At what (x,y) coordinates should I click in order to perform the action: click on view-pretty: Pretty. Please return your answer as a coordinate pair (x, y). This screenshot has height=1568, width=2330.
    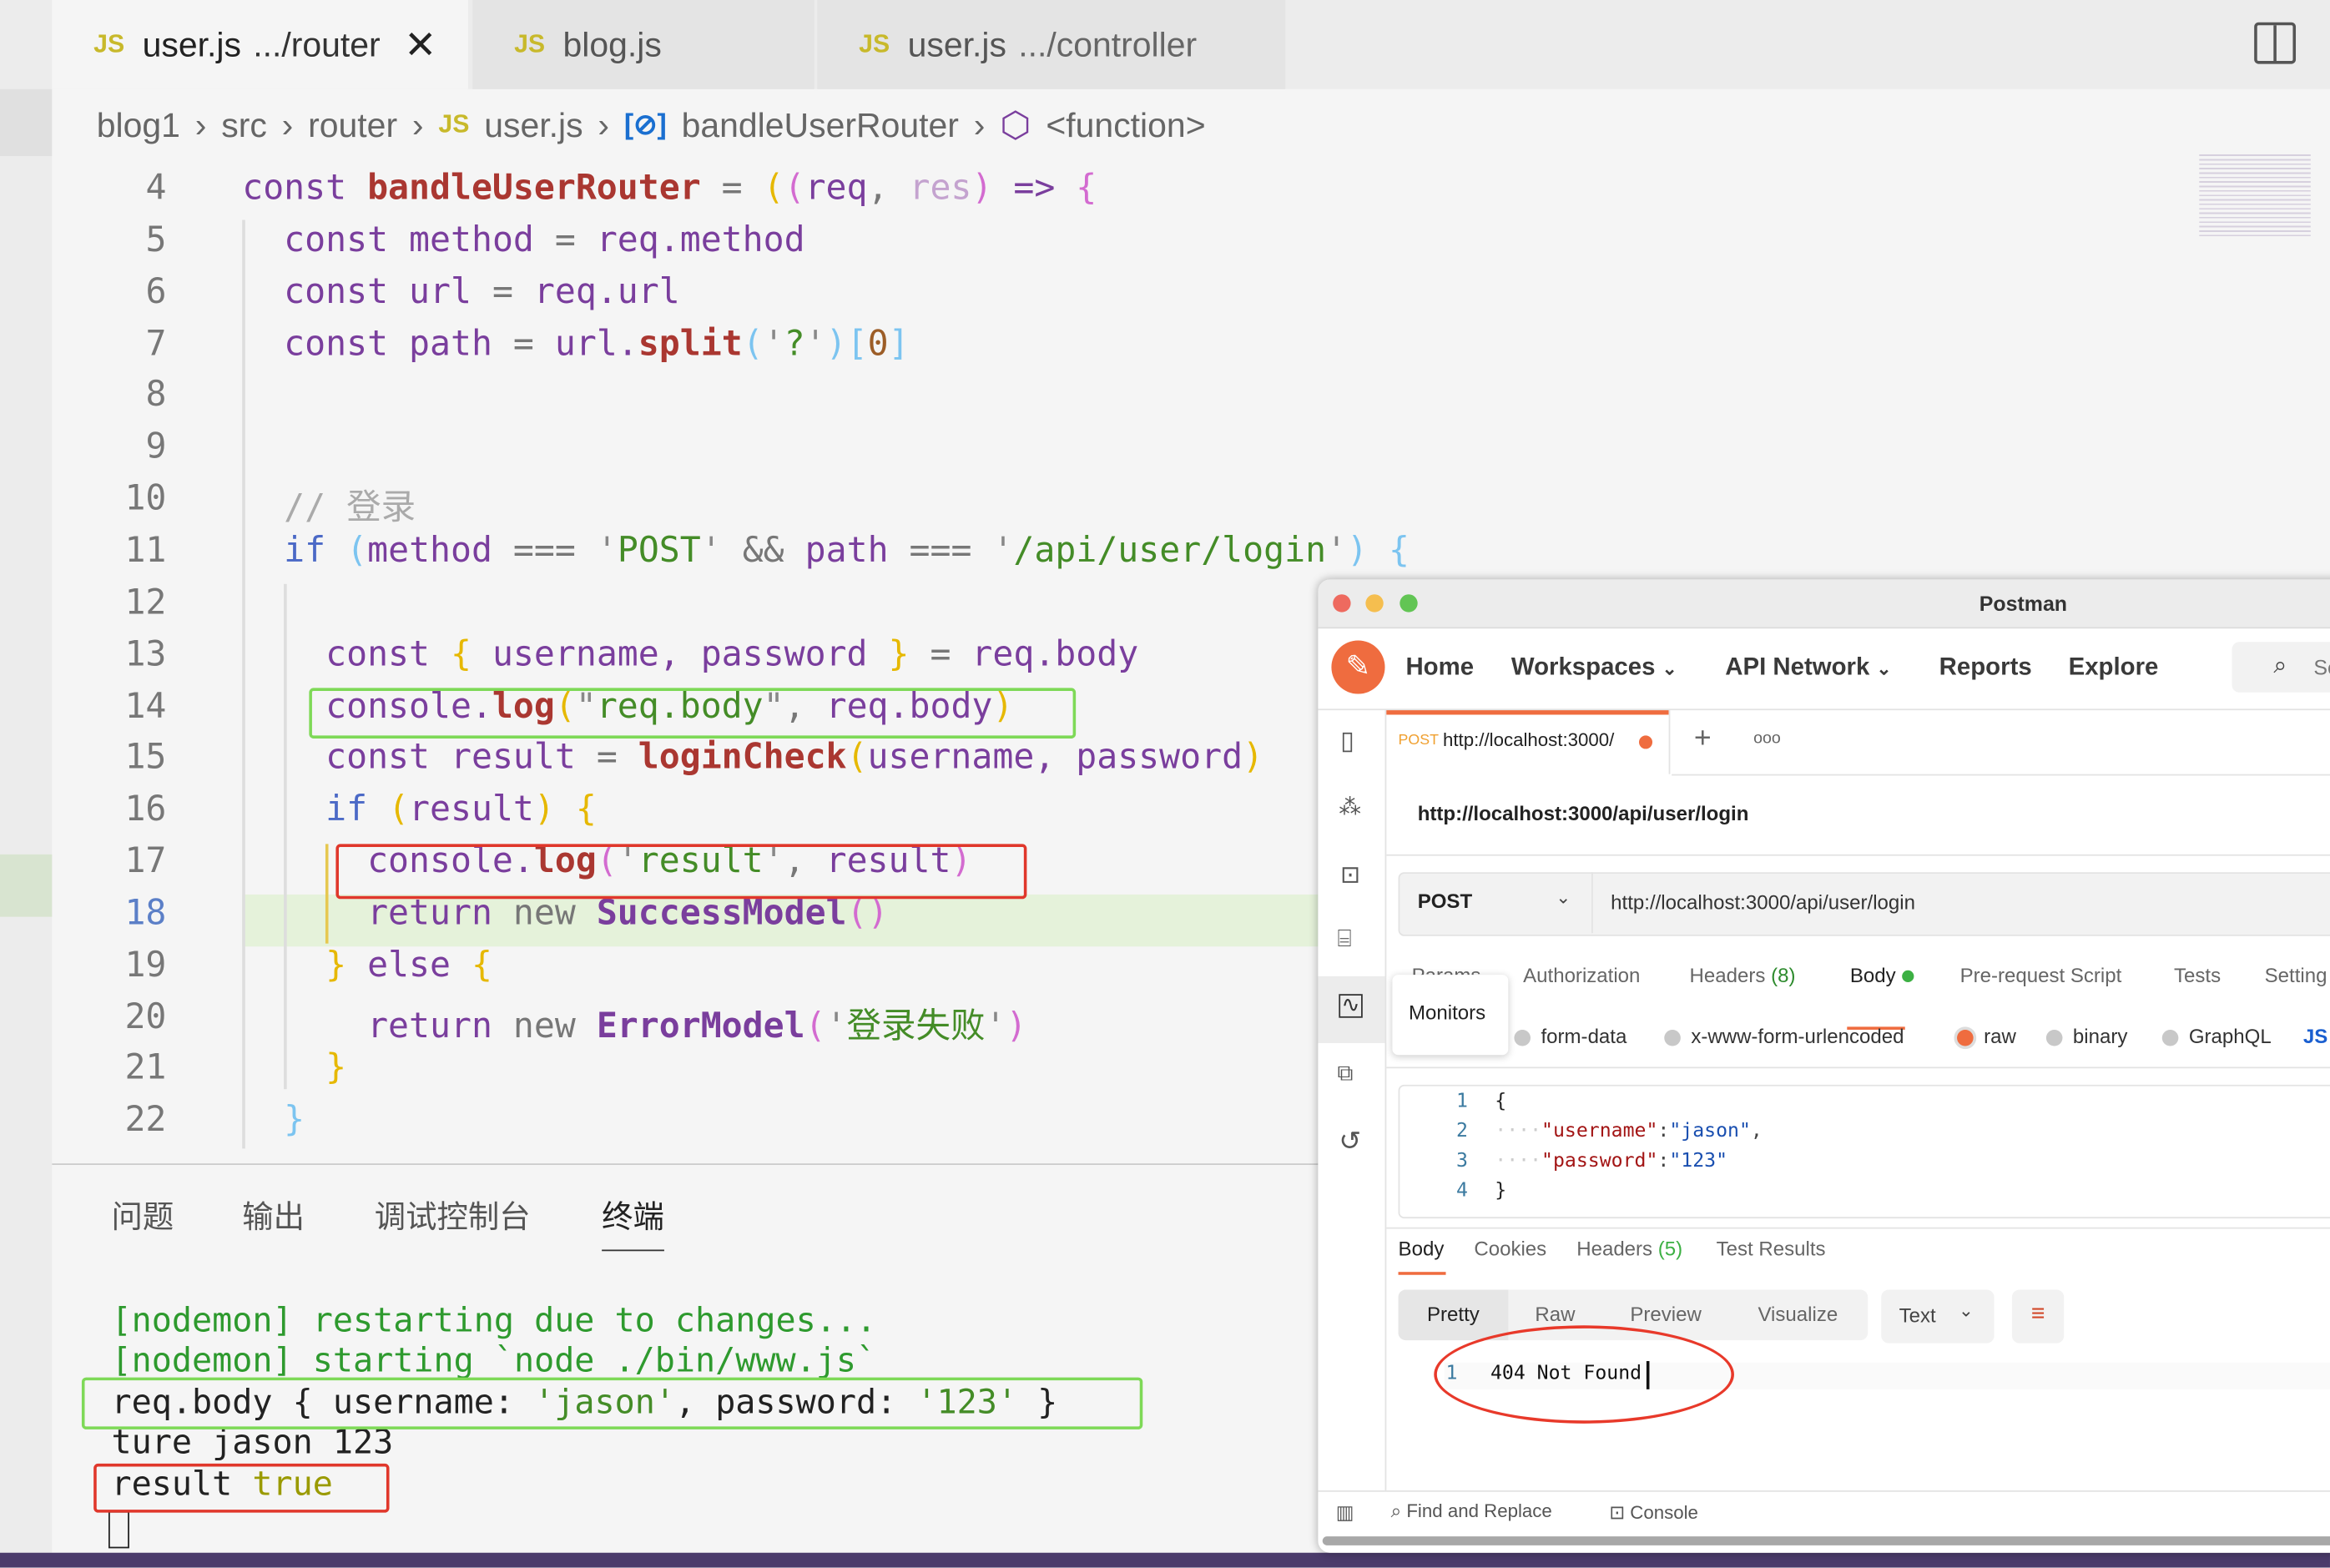
    Looking at the image, I should click on (1454, 1315).